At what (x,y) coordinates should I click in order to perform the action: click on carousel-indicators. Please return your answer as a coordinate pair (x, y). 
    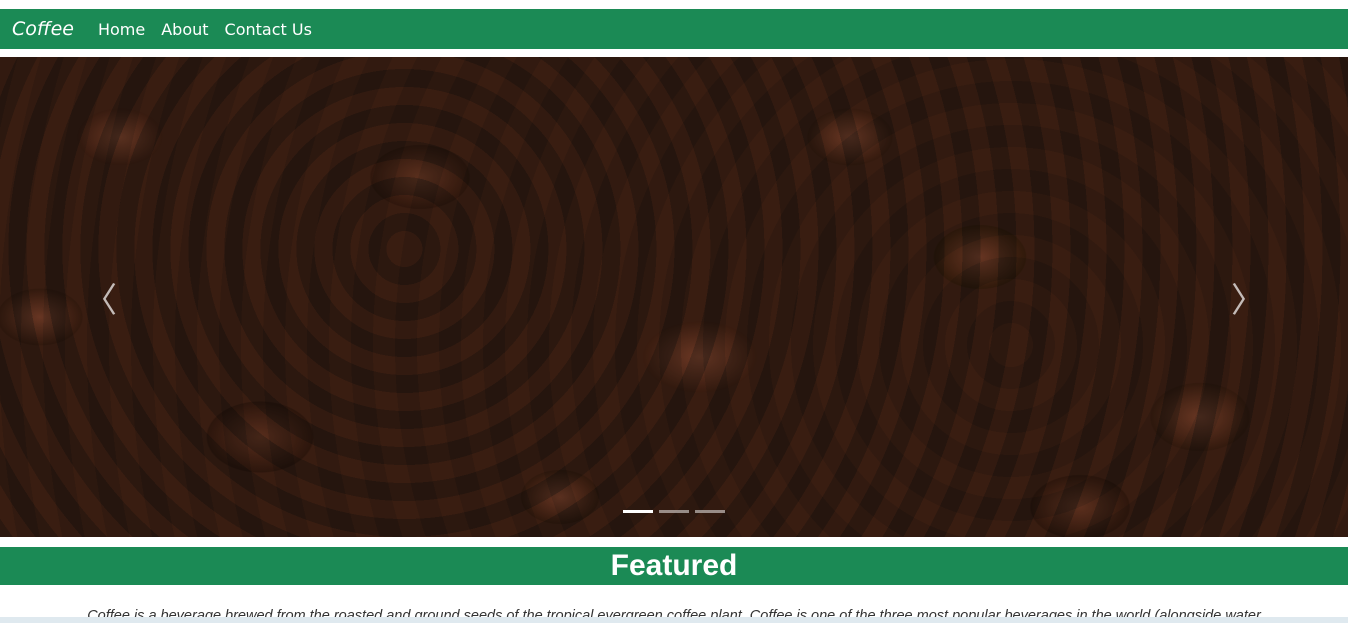
    Looking at the image, I should click on (674, 511).